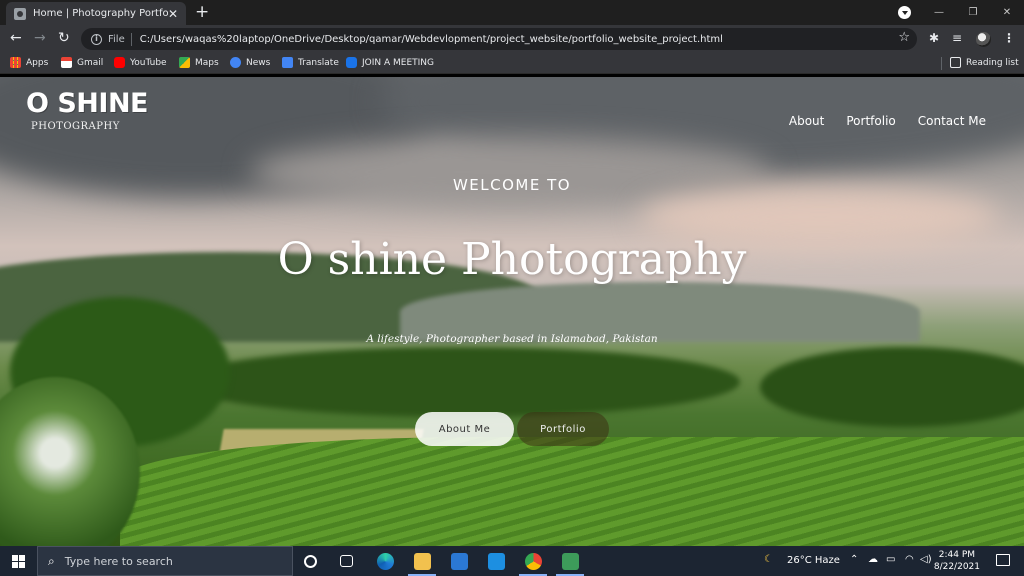  What do you see at coordinates (533, 561) in the screenshot?
I see `chrome-icon` at bounding box center [533, 561].